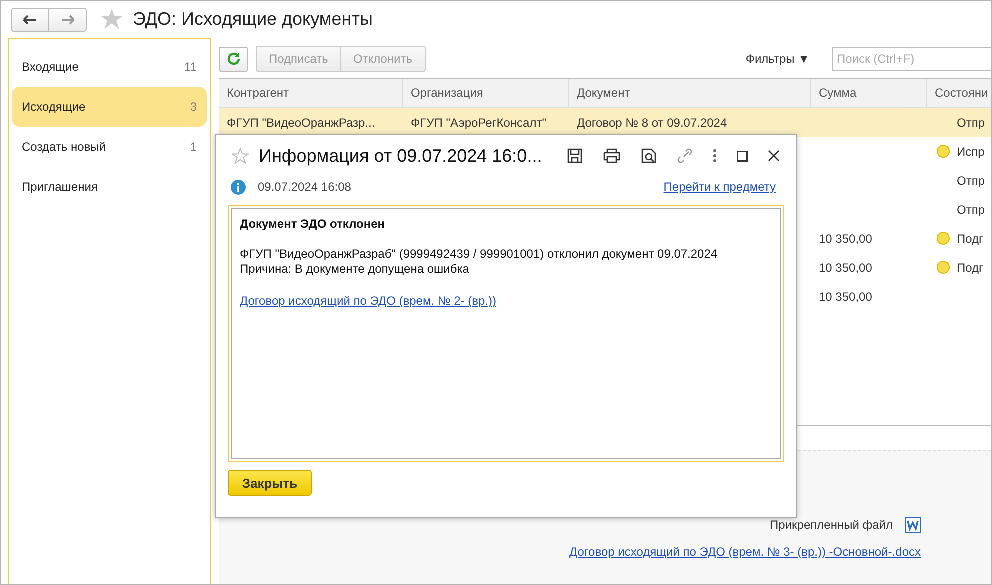  I want to click on back-arrow-icon, so click(30, 19).